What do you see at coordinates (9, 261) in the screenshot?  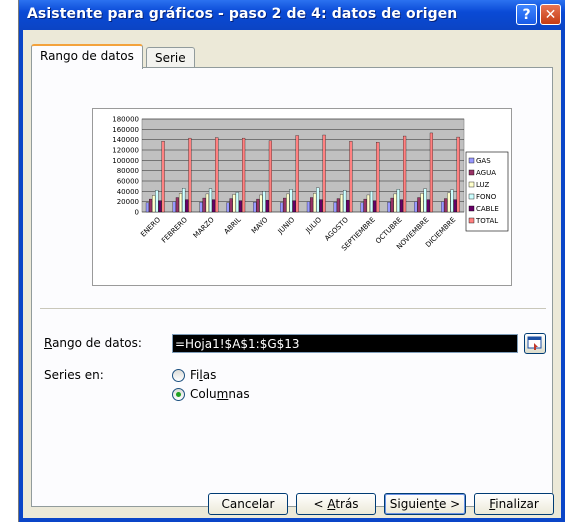 I see `background-area` at bounding box center [9, 261].